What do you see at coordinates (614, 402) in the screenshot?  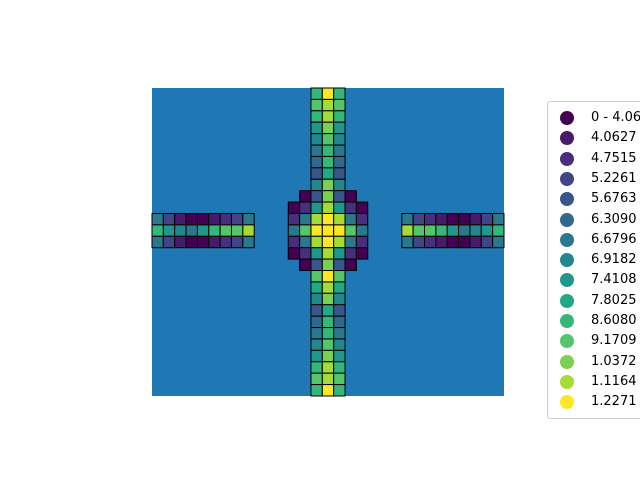 I see `legend-label: 1.2271` at bounding box center [614, 402].